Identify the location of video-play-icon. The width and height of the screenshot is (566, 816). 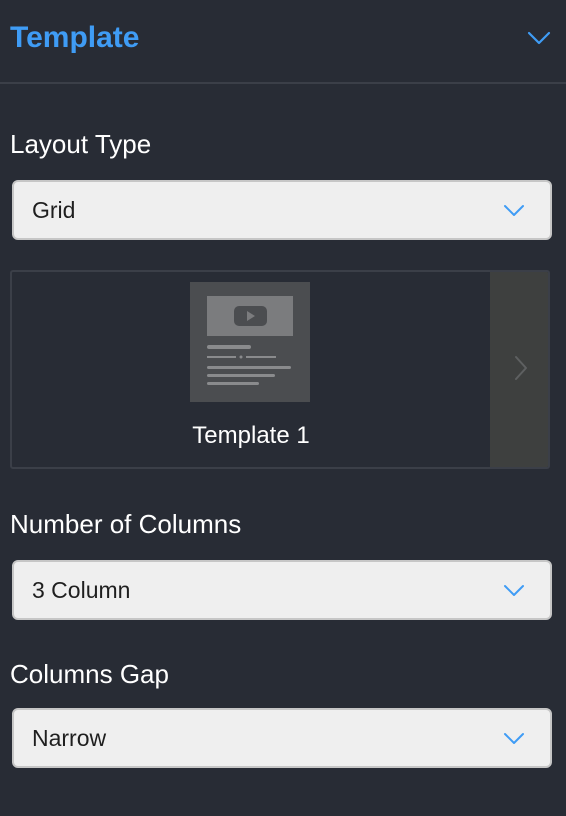
(250, 316).